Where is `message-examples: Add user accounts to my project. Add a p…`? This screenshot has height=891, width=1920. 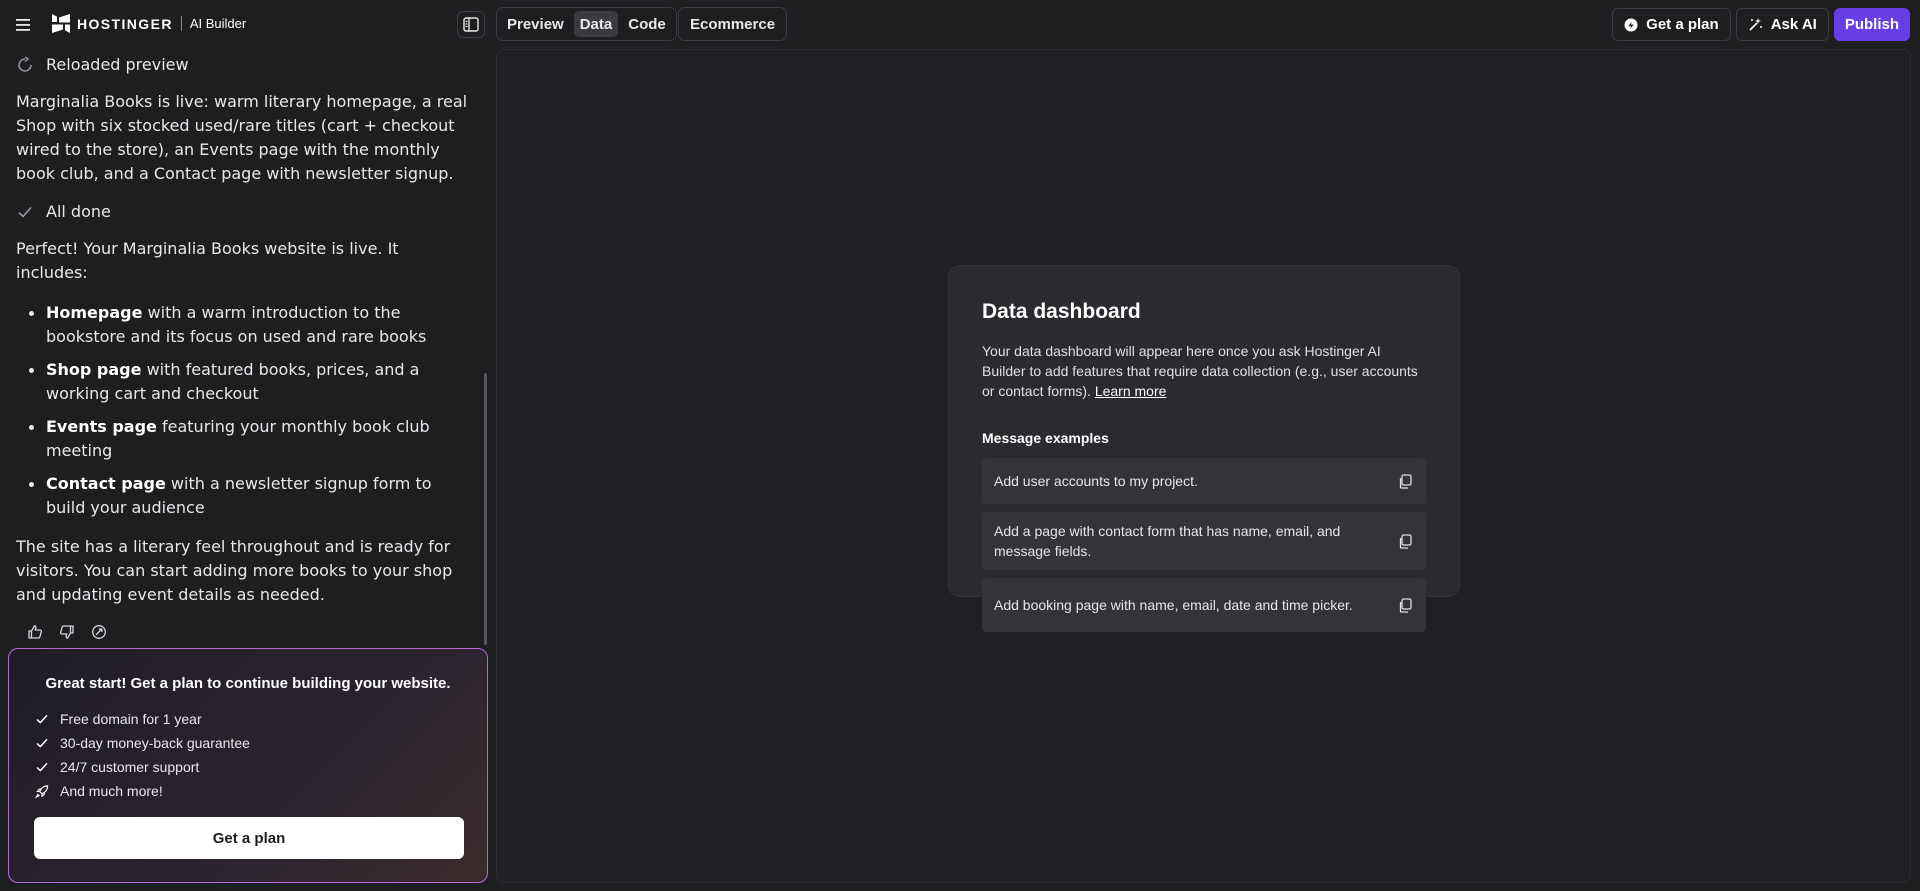
message-examples: Add user accounts to my project. Add a p… is located at coordinates (1204, 545).